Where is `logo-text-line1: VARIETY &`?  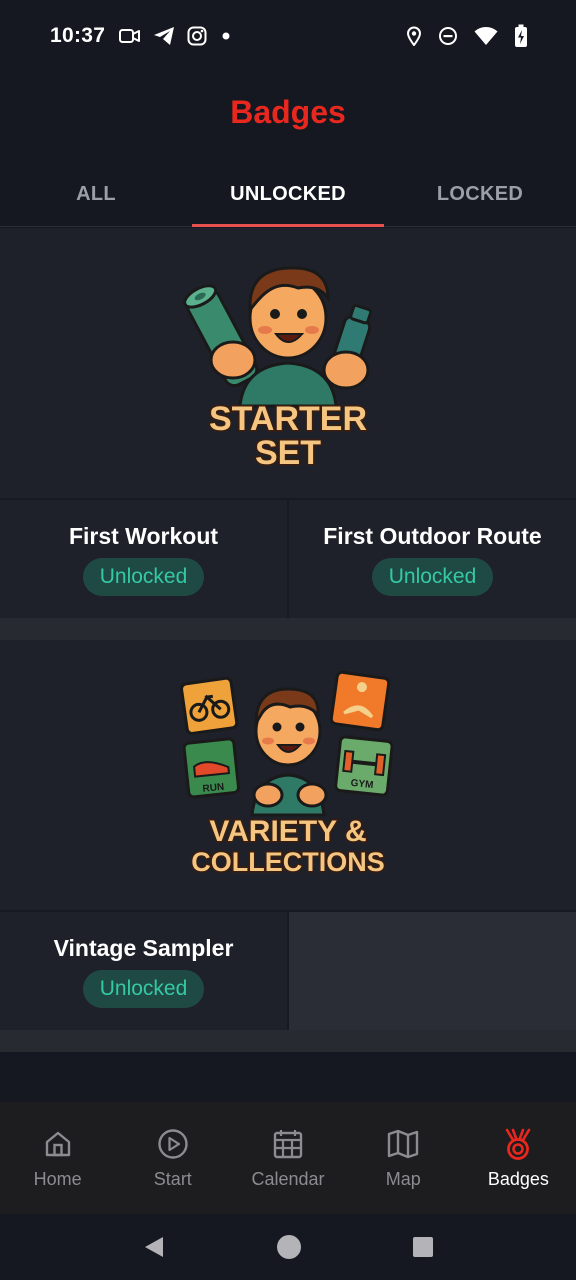
logo-text-line1: VARIETY & is located at coordinates (287, 831).